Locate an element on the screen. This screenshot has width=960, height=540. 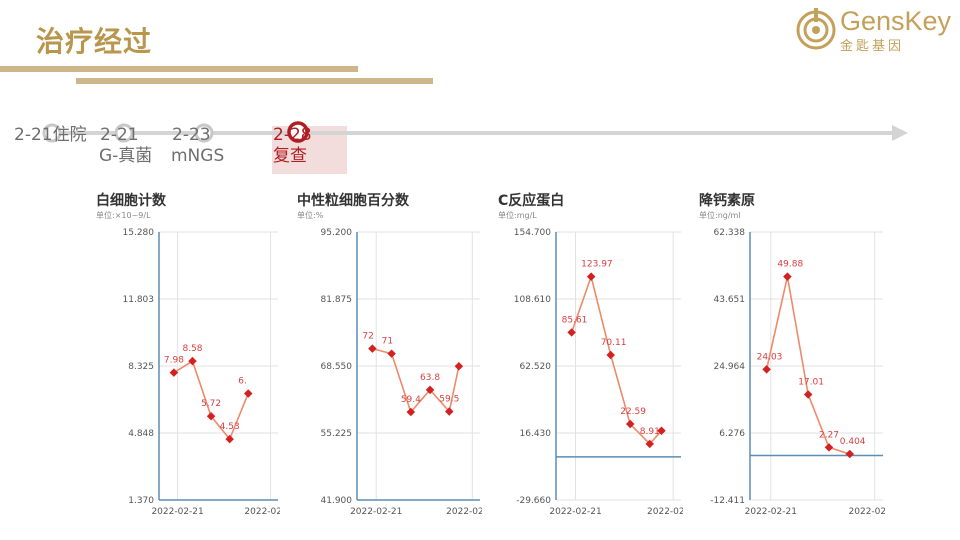
title-underline-top is located at coordinates (179, 69).